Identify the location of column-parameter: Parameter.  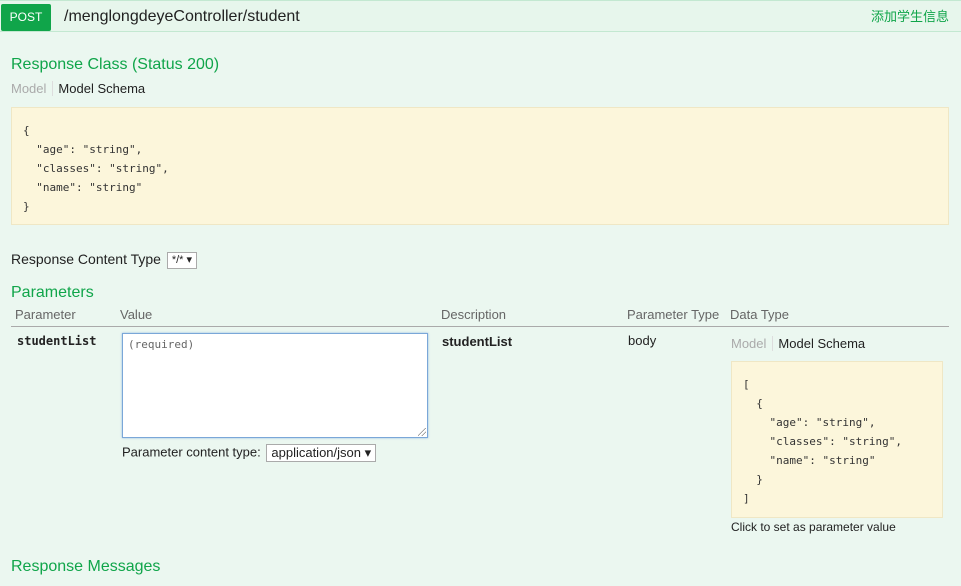
(45, 314).